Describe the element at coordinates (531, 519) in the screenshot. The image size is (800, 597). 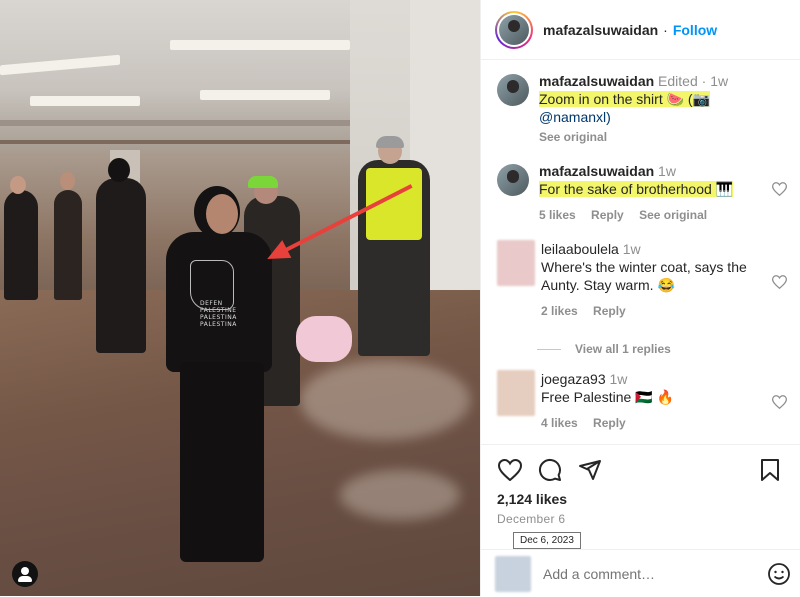
I see `post-date: December 6` at that location.